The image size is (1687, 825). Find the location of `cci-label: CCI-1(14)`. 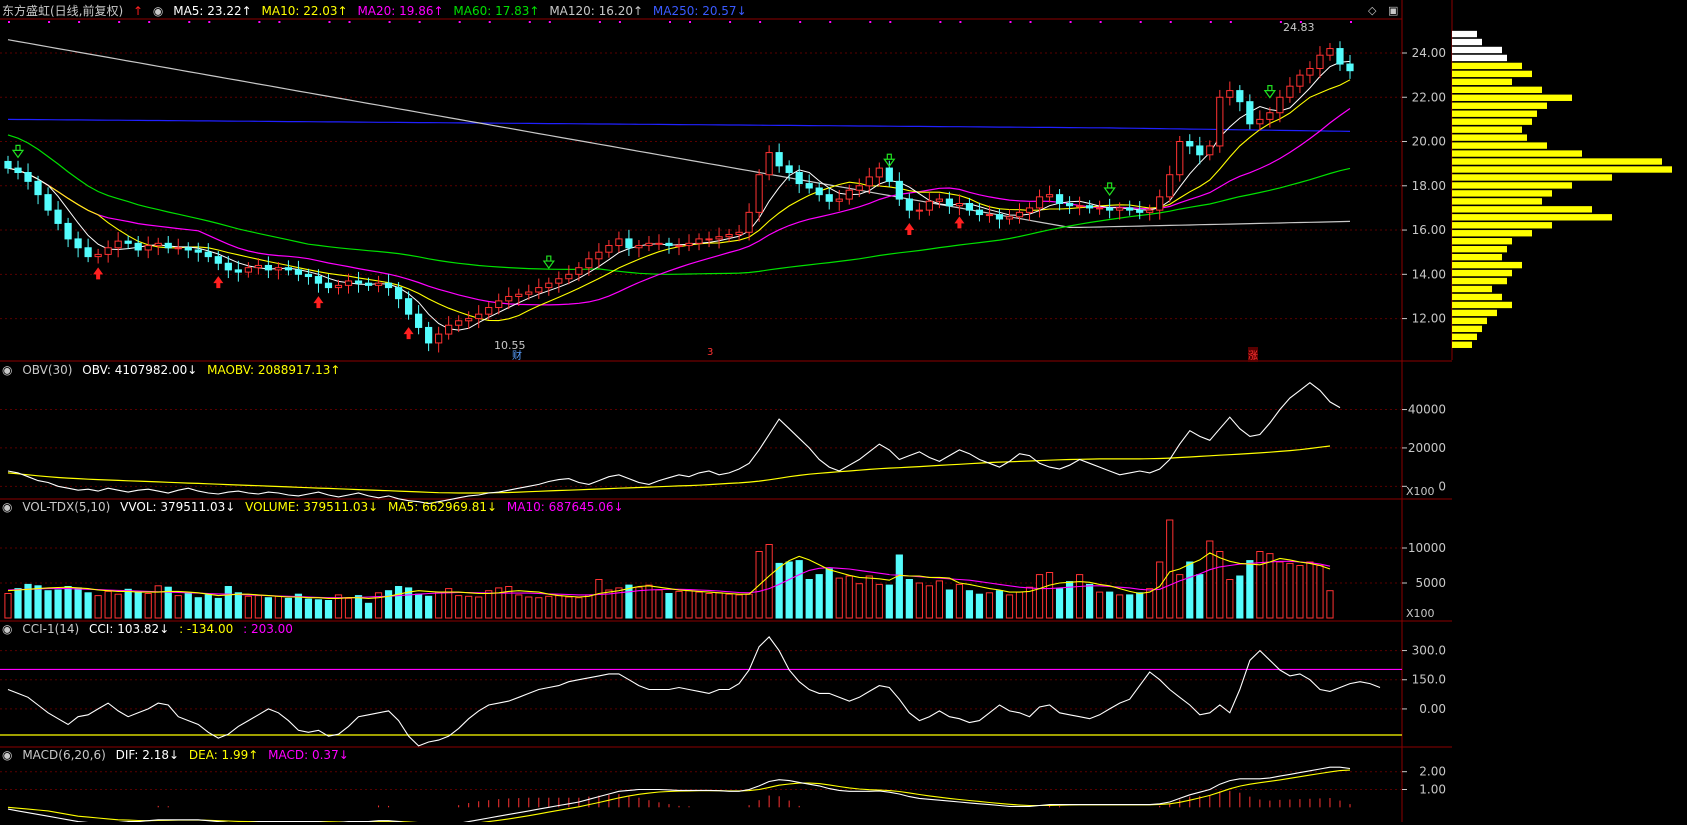

cci-label: CCI-1(14) is located at coordinates (50, 629).